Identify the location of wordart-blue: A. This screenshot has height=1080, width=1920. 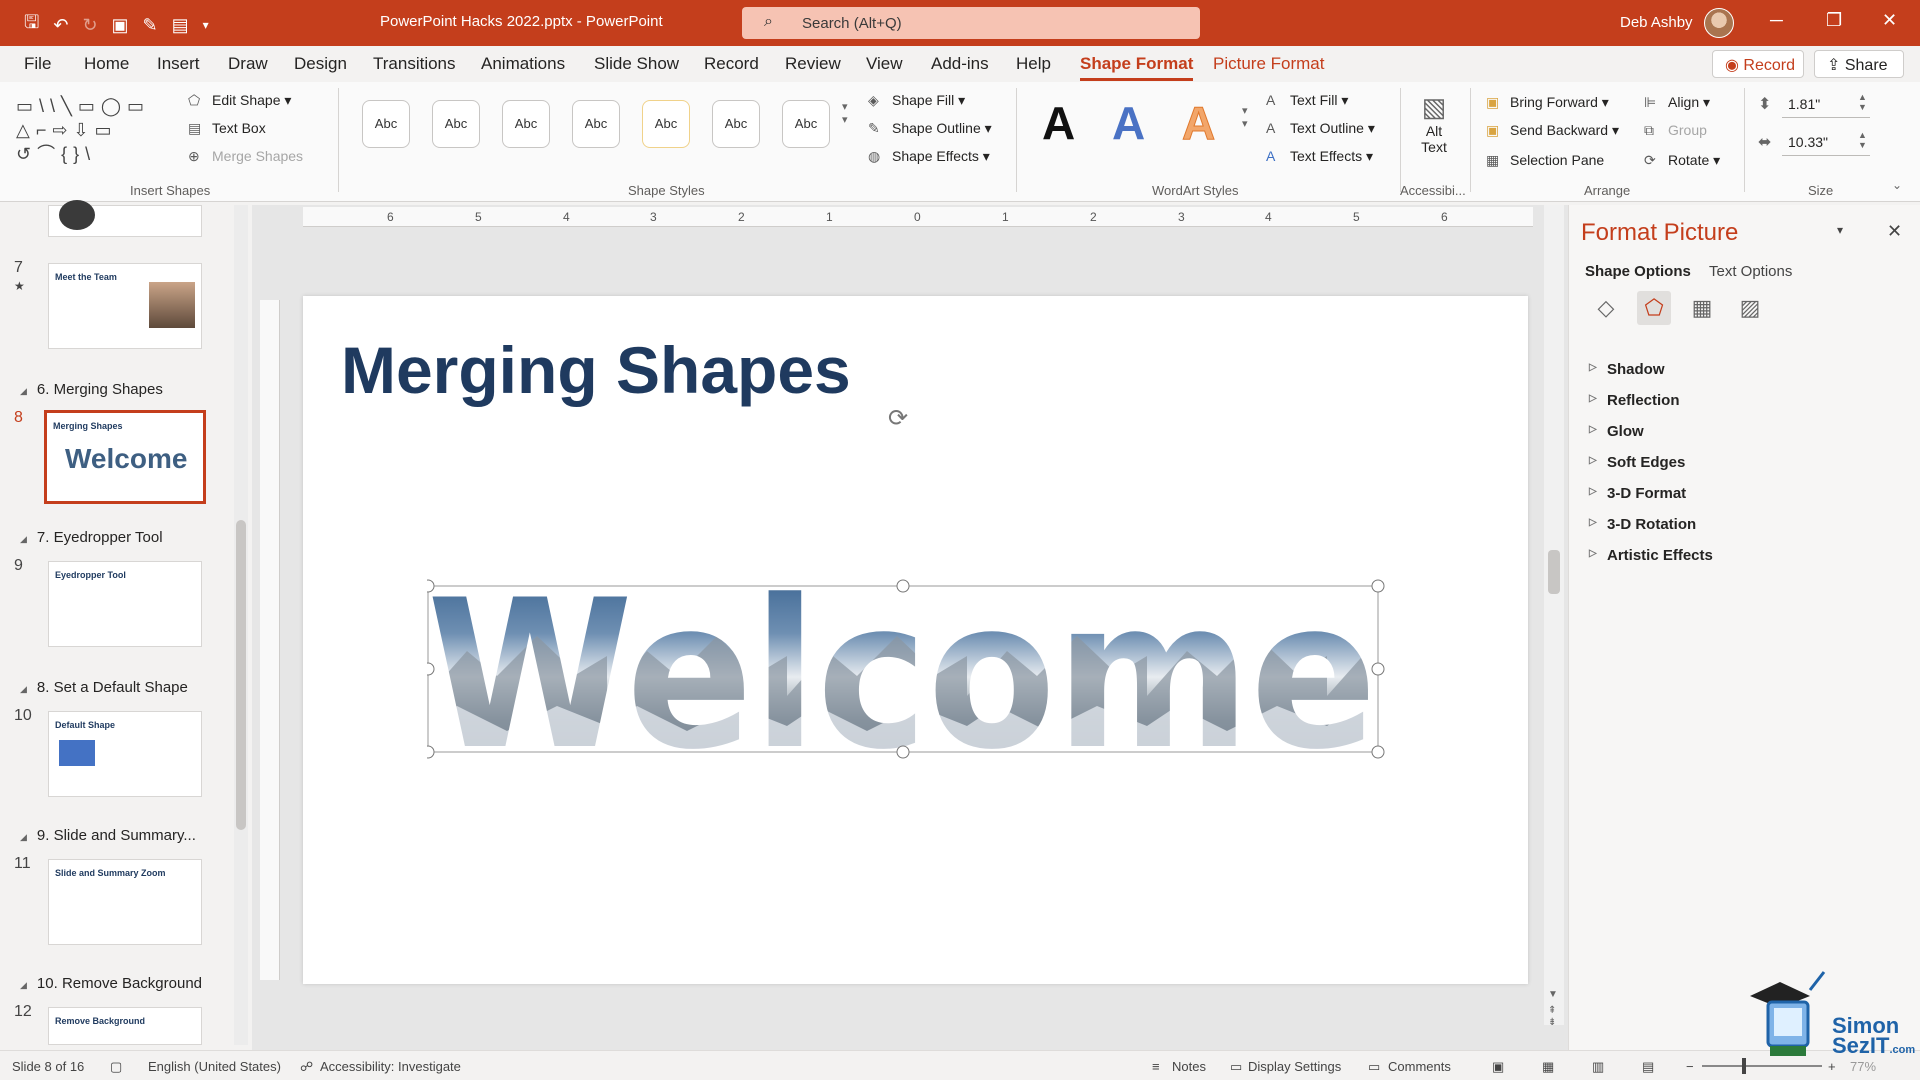
(1128, 123).